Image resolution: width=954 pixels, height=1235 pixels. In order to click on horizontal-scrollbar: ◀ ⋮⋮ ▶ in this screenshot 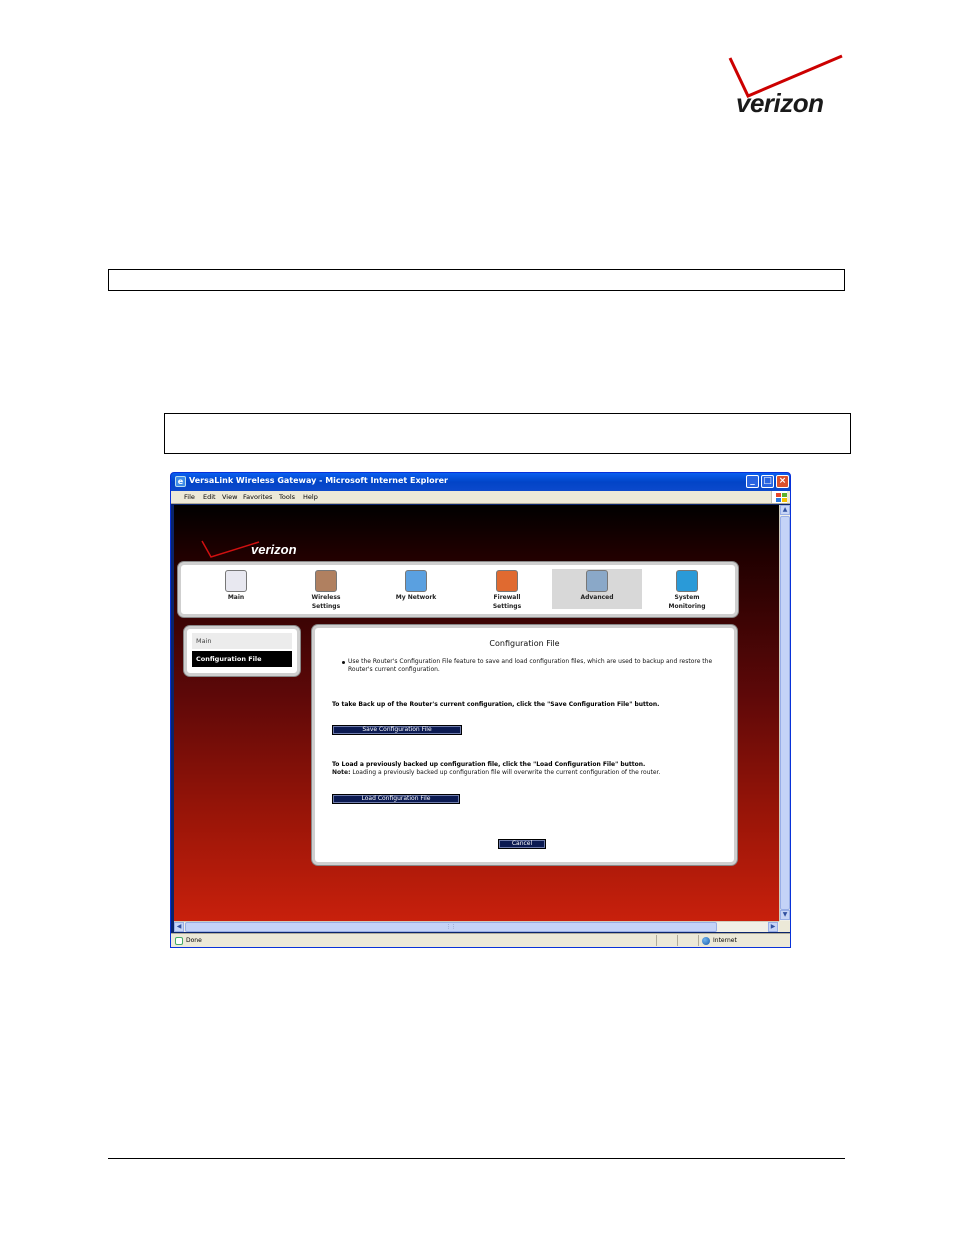, I will do `click(476, 926)`.